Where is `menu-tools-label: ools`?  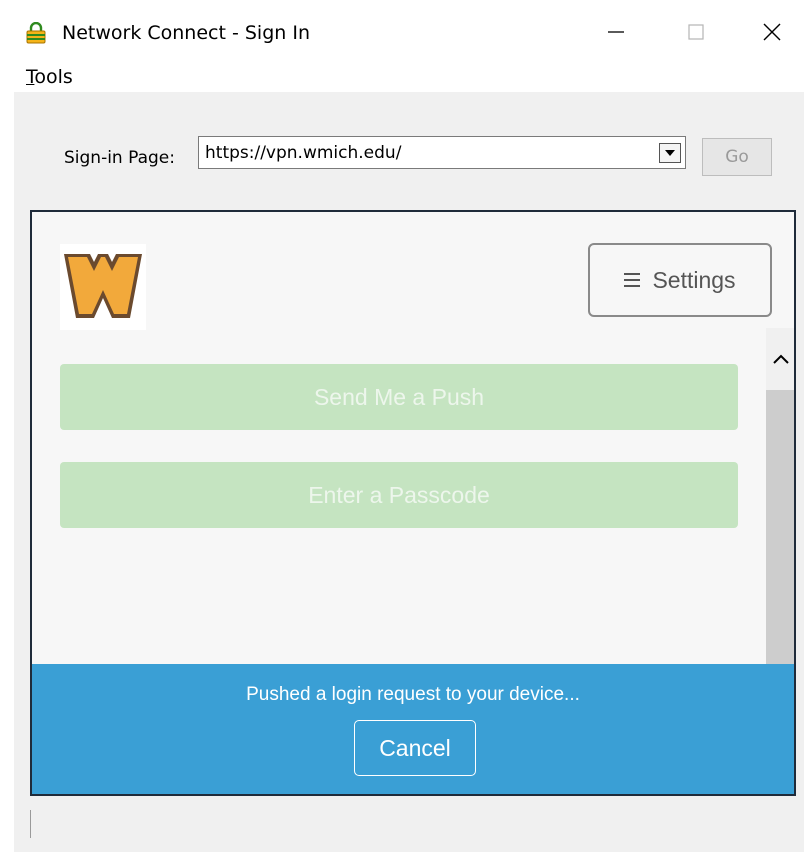
menu-tools-label: ools is located at coordinates (53, 77).